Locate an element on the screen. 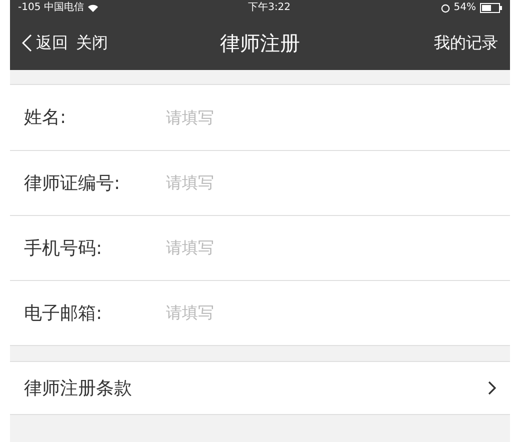  field-label: 姓名: is located at coordinates (46, 118).